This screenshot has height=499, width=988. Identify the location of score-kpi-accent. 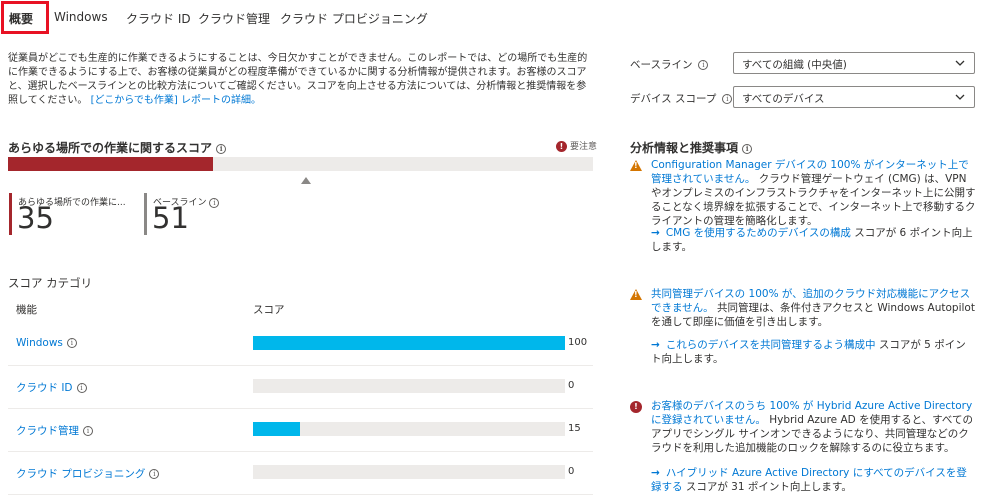
(10, 214).